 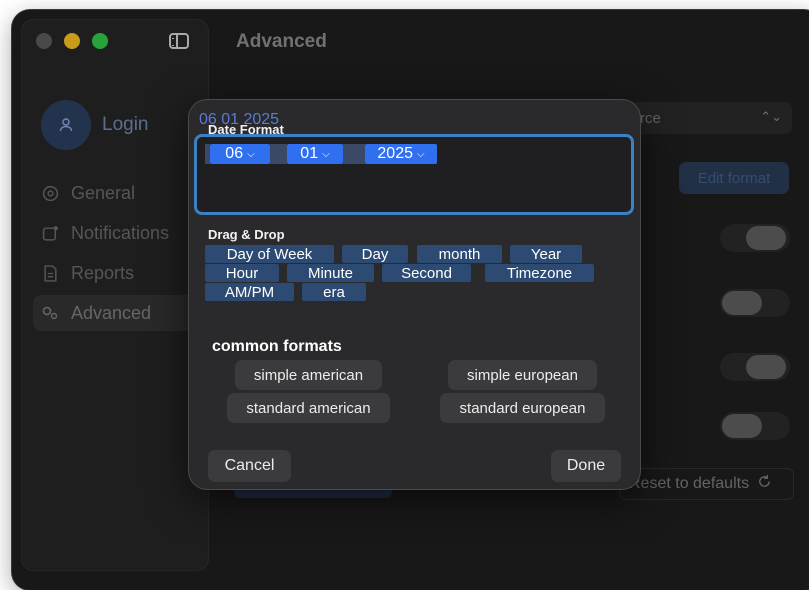 I want to click on token-value: 01, so click(x=309, y=153).